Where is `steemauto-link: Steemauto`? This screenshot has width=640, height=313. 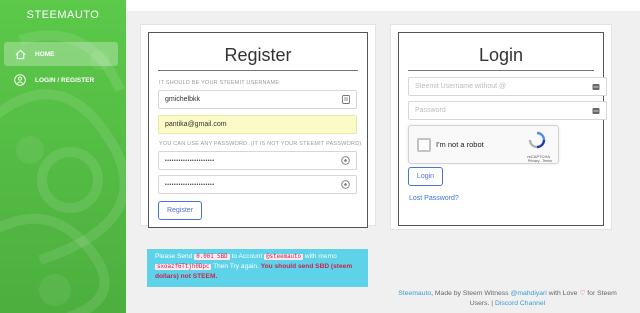 steemauto-link: Steemauto is located at coordinates (414, 293).